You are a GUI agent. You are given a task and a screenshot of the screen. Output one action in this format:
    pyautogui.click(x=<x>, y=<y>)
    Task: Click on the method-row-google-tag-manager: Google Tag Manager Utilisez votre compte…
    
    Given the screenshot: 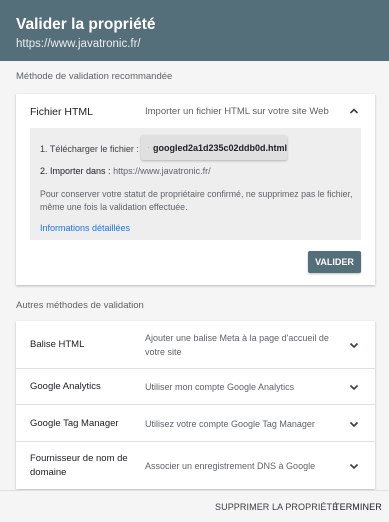 What is the action you would take?
    pyautogui.click(x=195, y=423)
    